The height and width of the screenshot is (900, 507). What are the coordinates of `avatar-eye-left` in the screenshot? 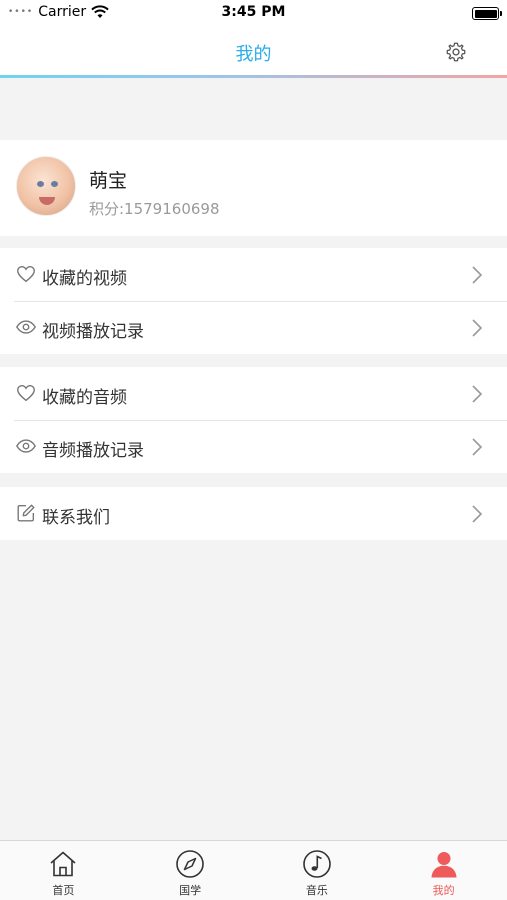 It's located at (40, 184).